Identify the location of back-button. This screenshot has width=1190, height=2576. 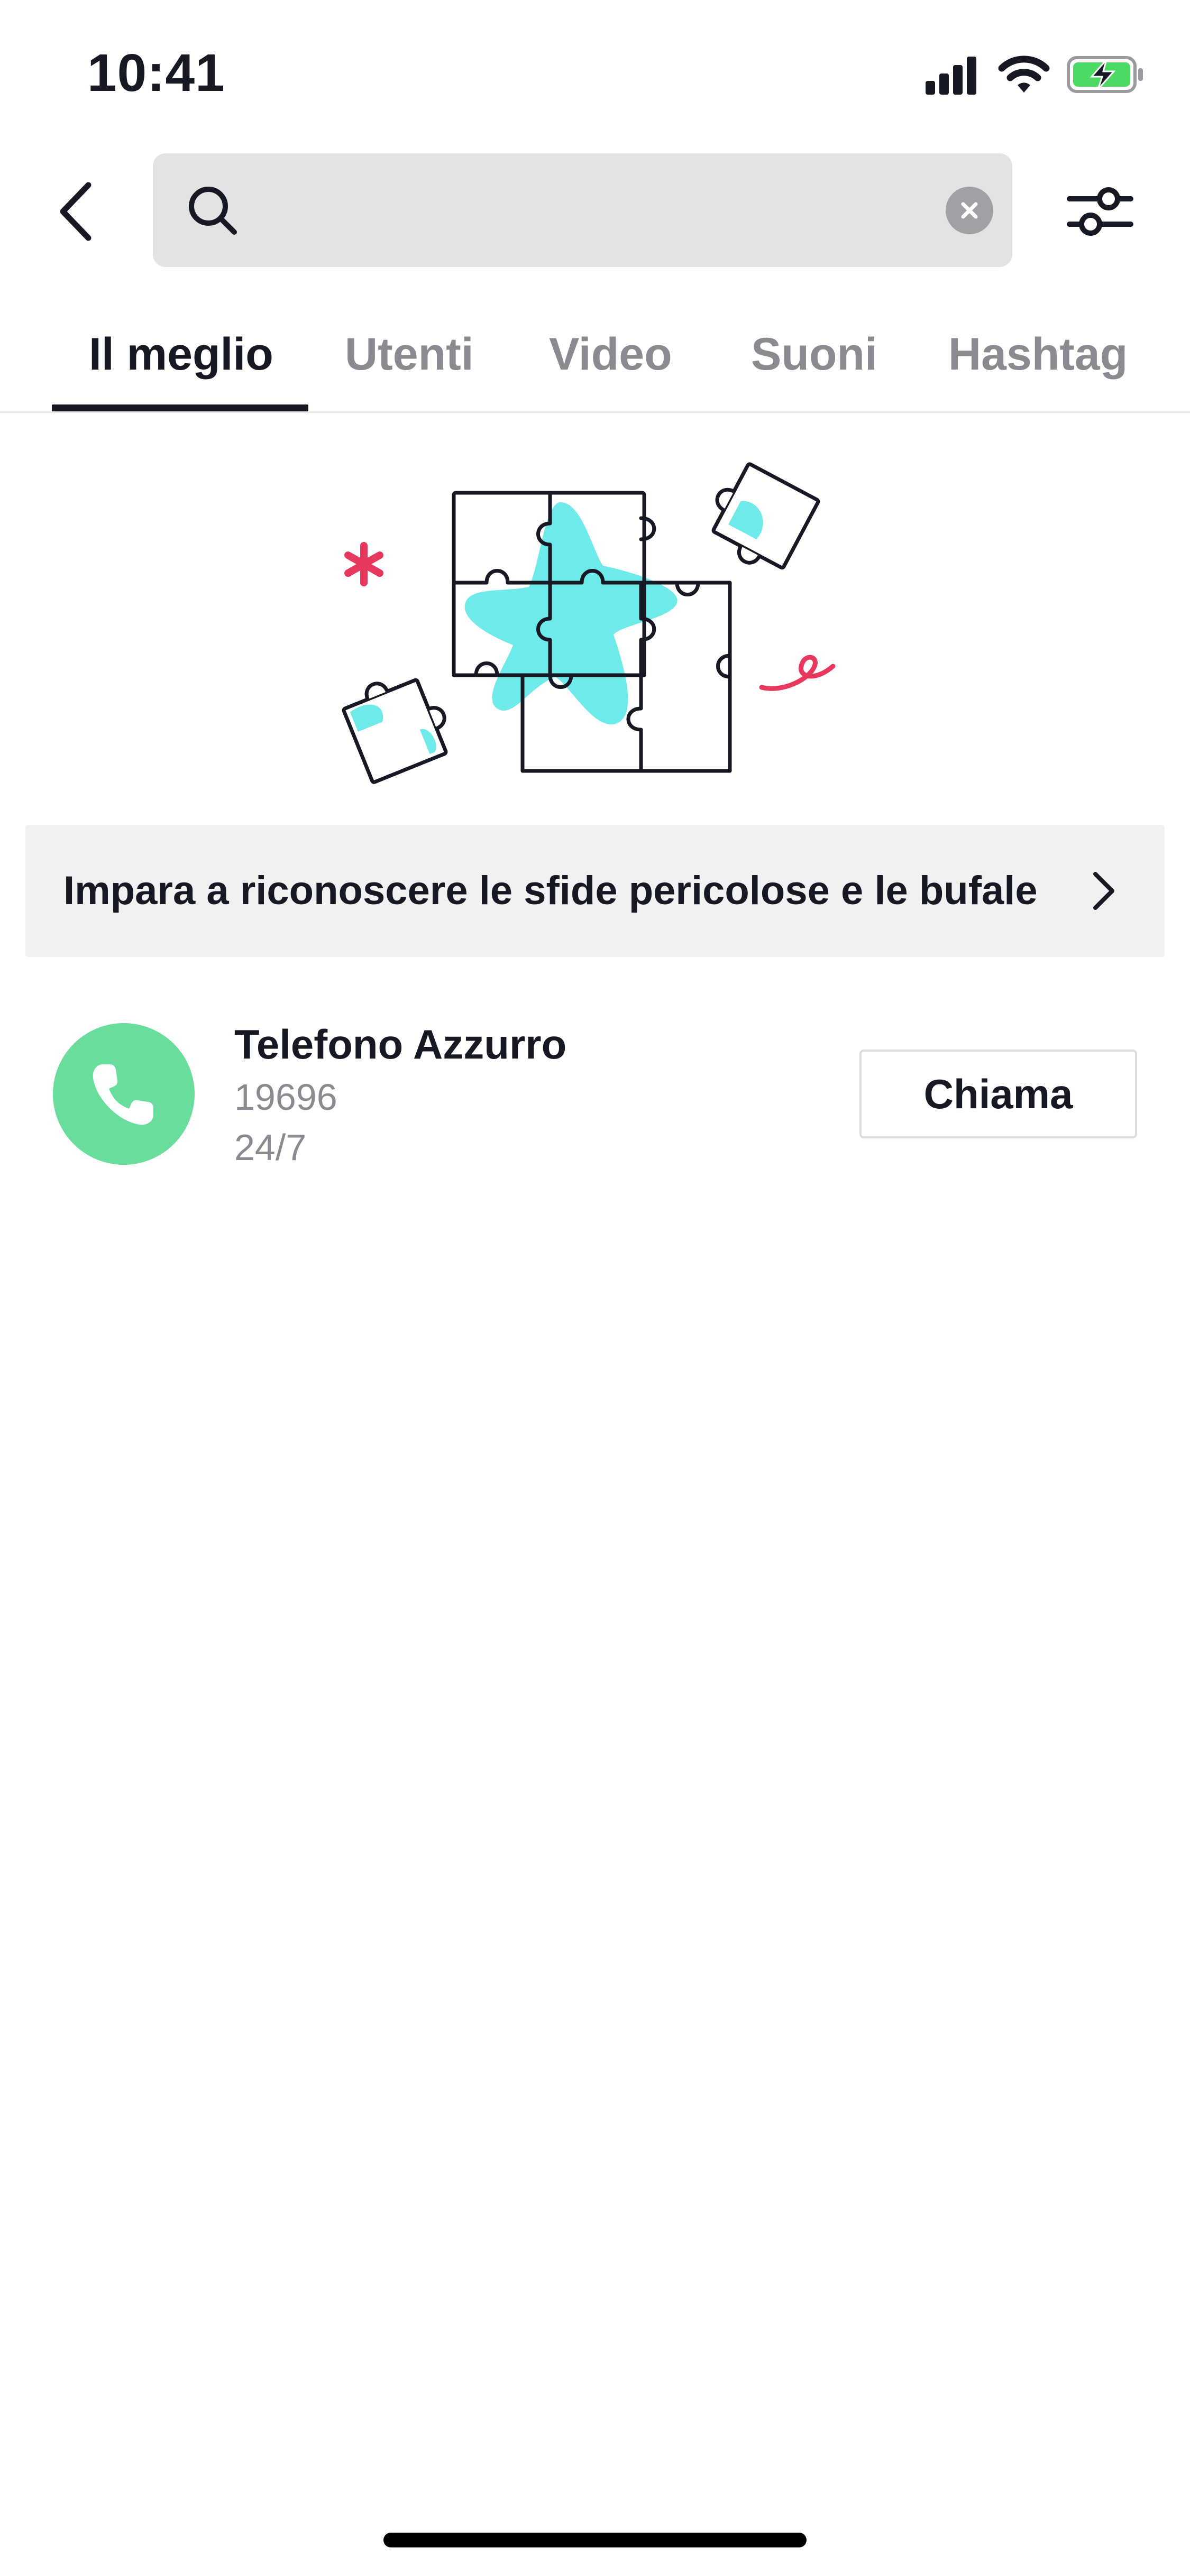
(76, 211).